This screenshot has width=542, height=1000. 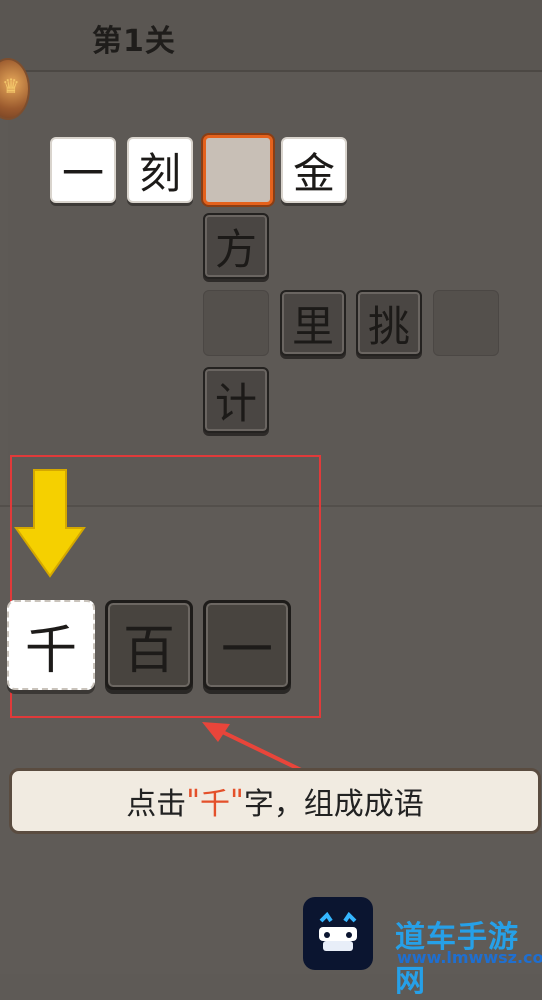 I want to click on grid-cell-r1c2: 刻, so click(x=160, y=170).